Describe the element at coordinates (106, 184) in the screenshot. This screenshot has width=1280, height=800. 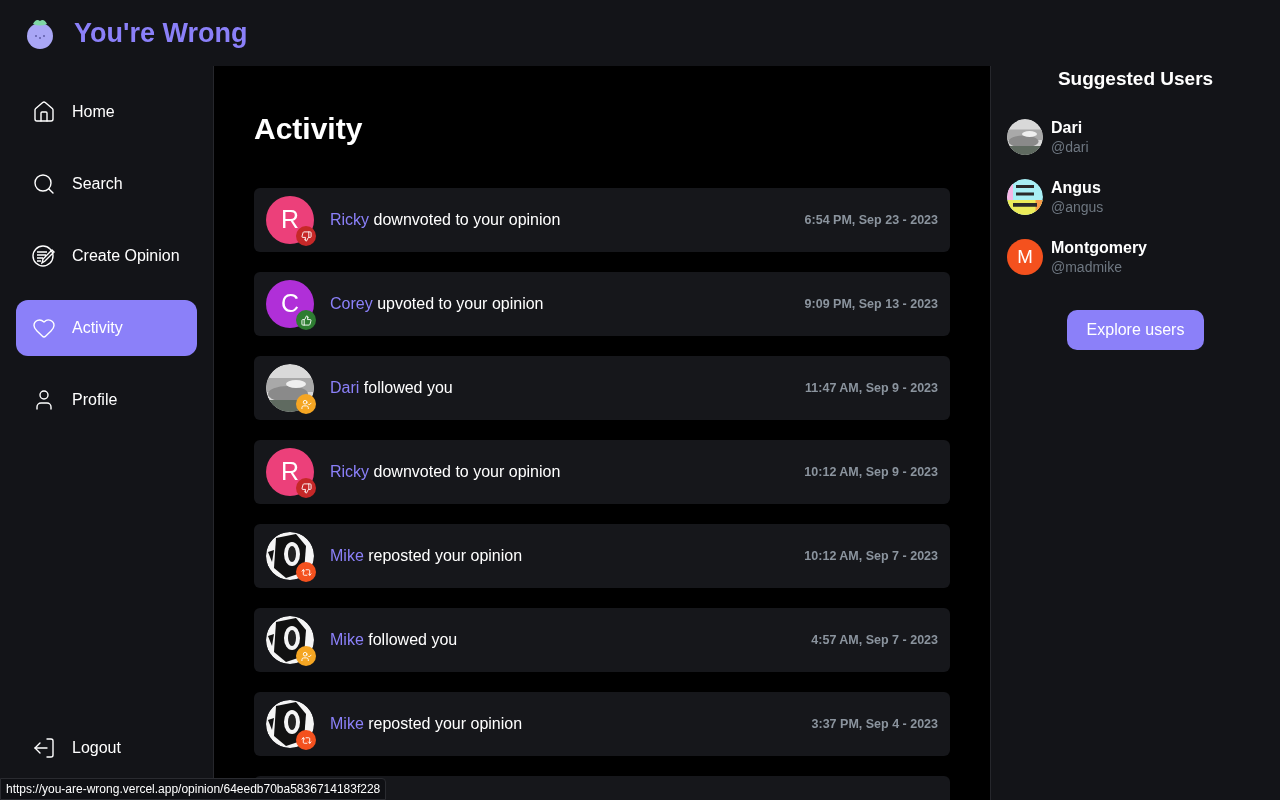
I see `nav-item: Search` at that location.